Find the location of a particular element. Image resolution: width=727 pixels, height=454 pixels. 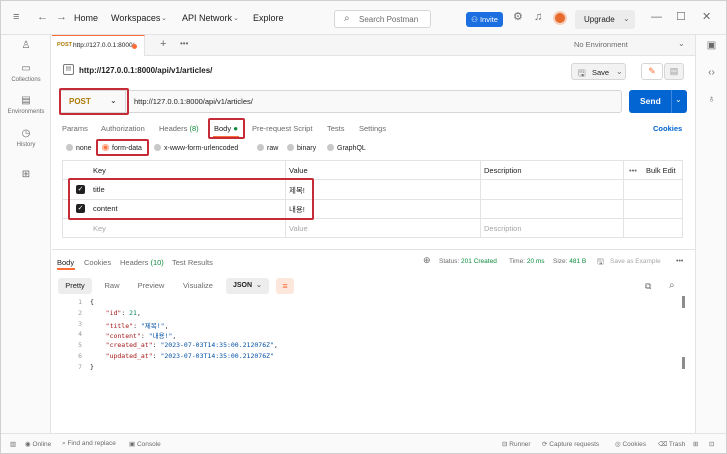

edit-pencil-icon: ✎ is located at coordinates (652, 71).